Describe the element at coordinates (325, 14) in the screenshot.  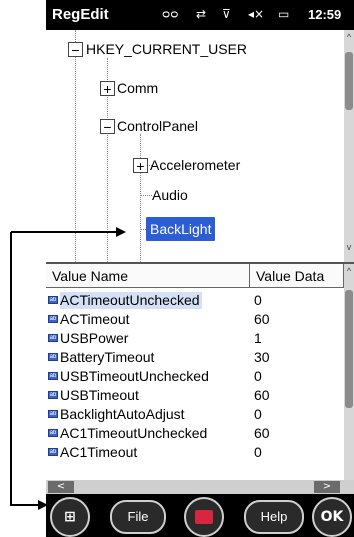
I see `clock: 12:59` at that location.